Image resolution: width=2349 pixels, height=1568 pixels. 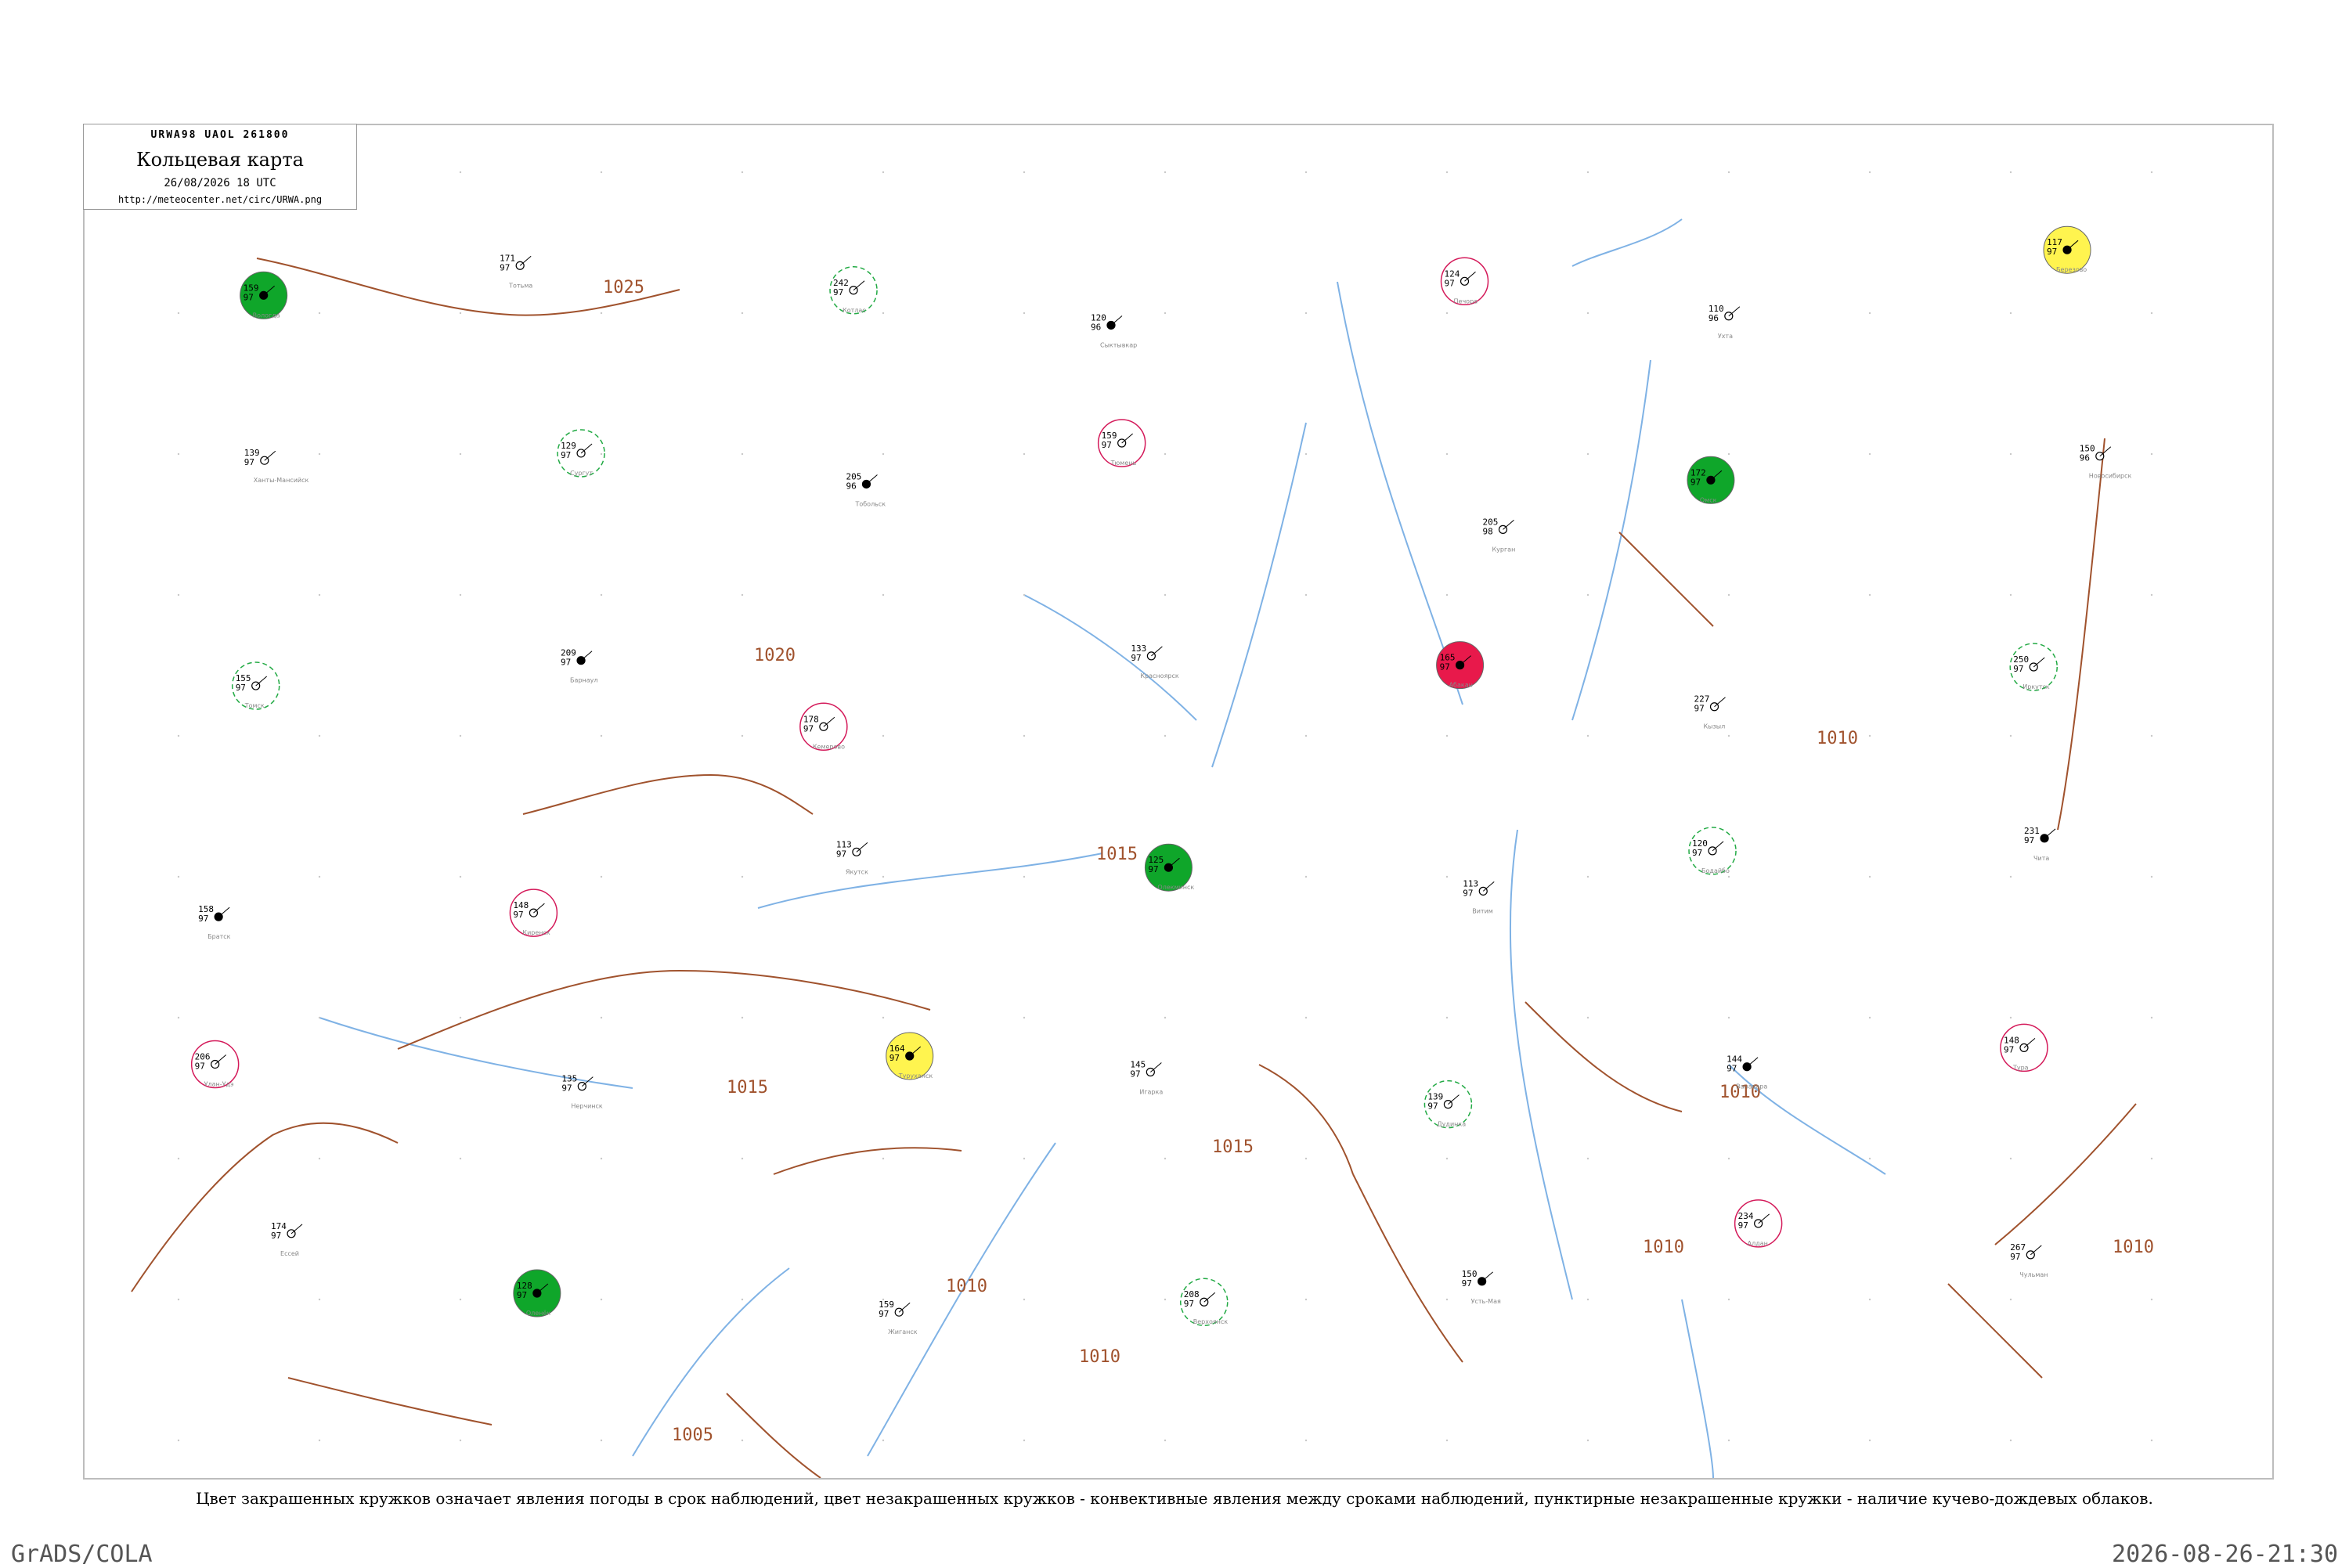 What do you see at coordinates (536, 932) in the screenshot?
I see `station-name: Киренск` at bounding box center [536, 932].